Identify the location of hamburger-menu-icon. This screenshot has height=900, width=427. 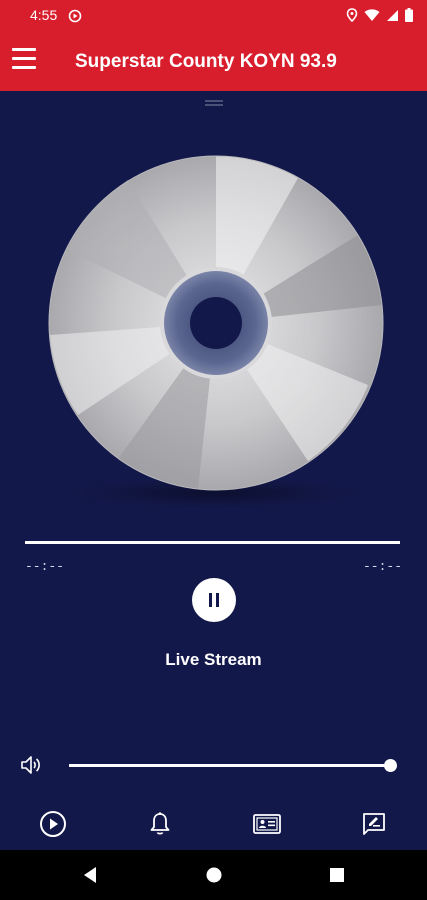
(24, 59).